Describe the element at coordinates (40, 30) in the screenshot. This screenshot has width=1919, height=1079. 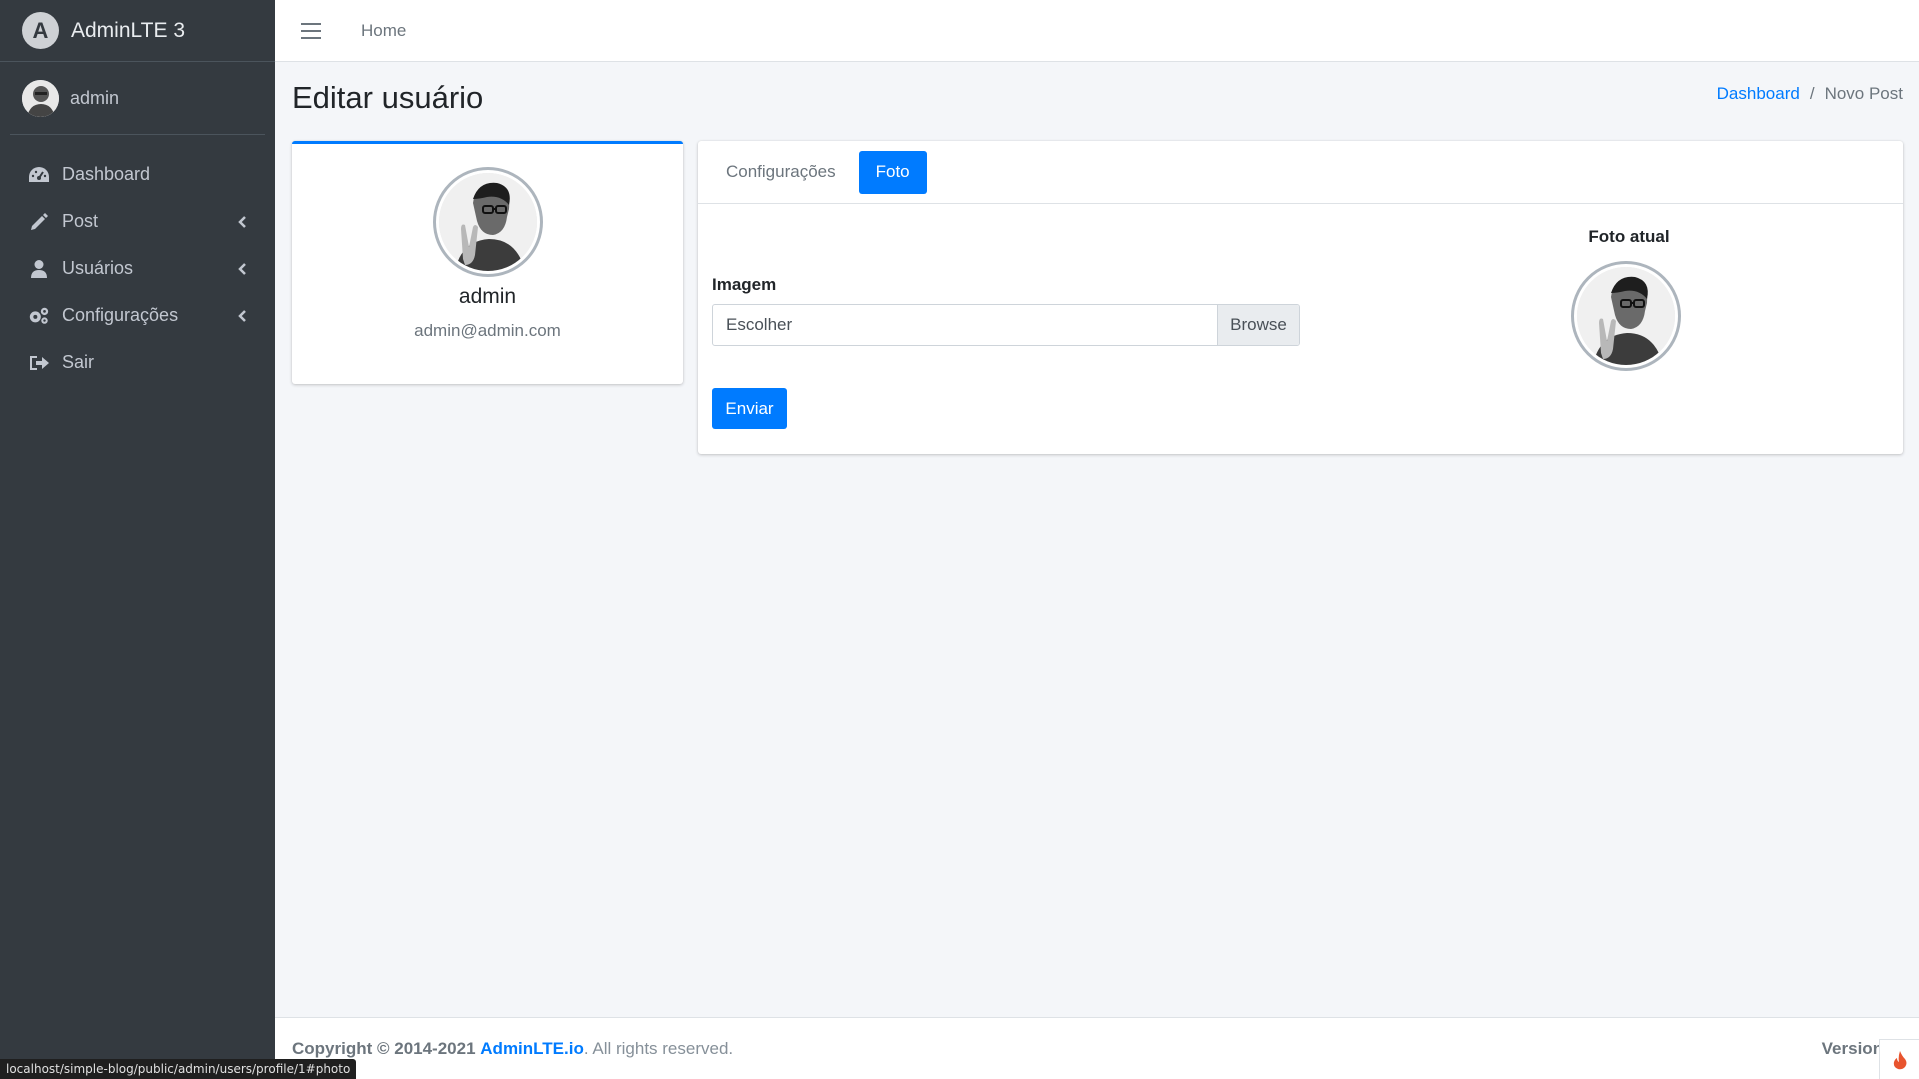
I see `brand-logo-icon: A` at that location.